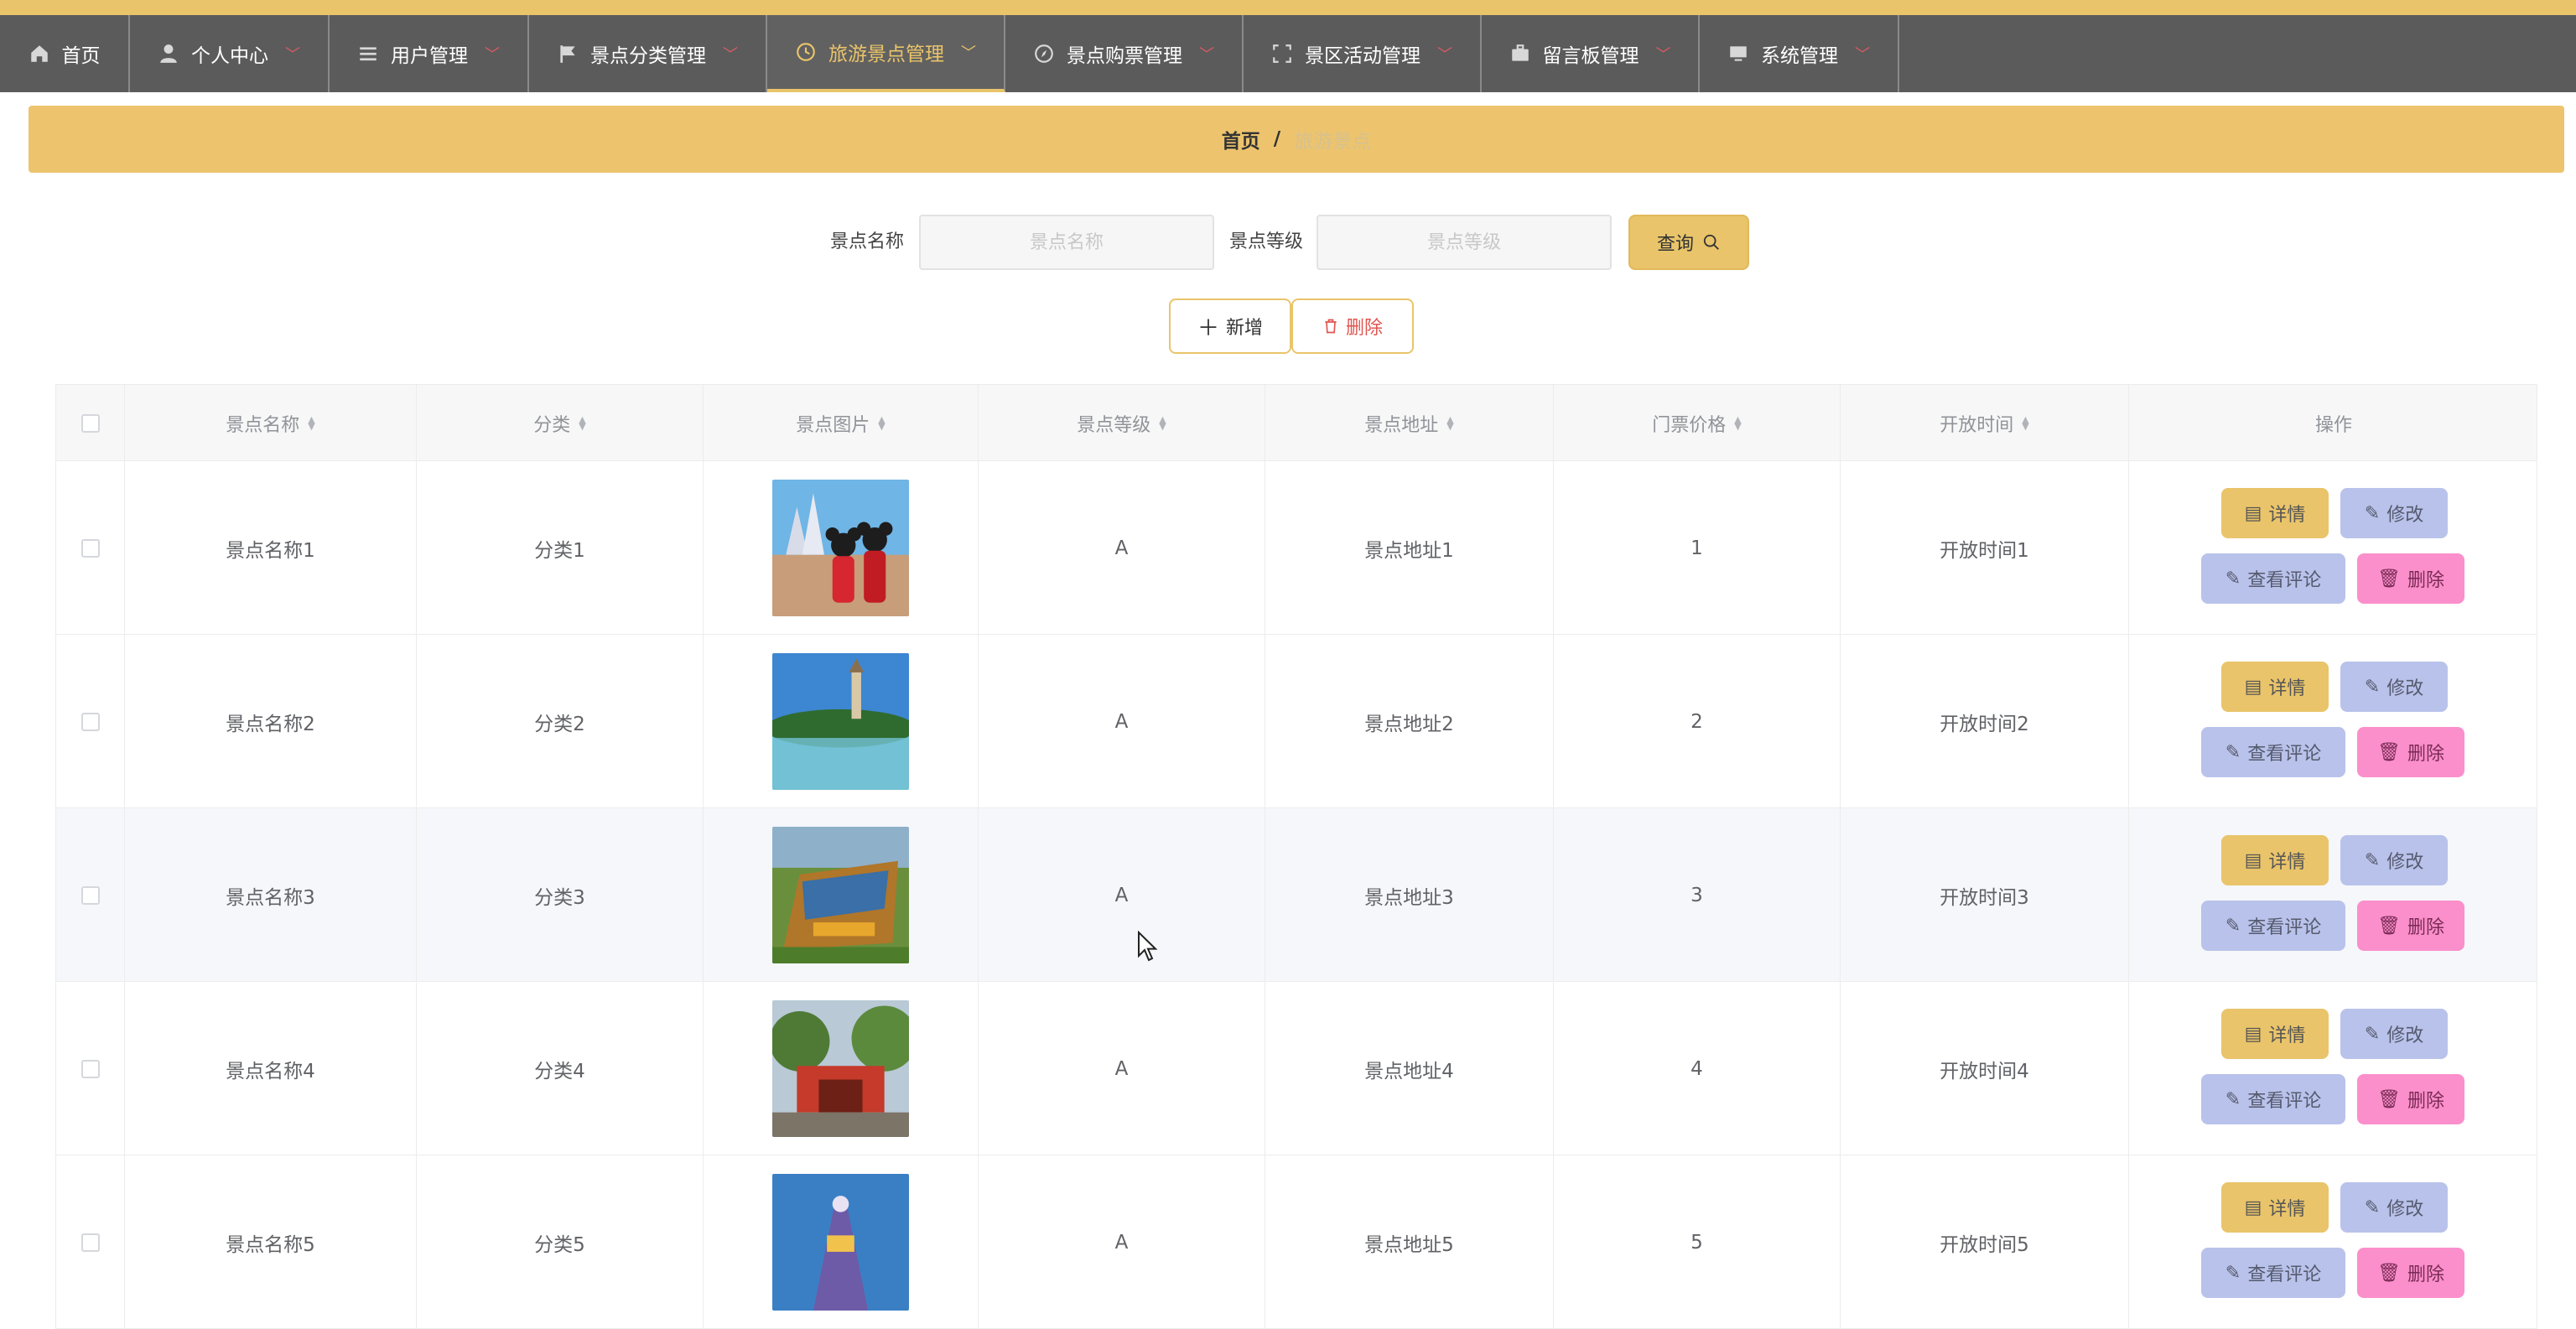 The width and height of the screenshot is (2576, 1329). I want to click on nav-item-label: 系统管理, so click(1799, 56).